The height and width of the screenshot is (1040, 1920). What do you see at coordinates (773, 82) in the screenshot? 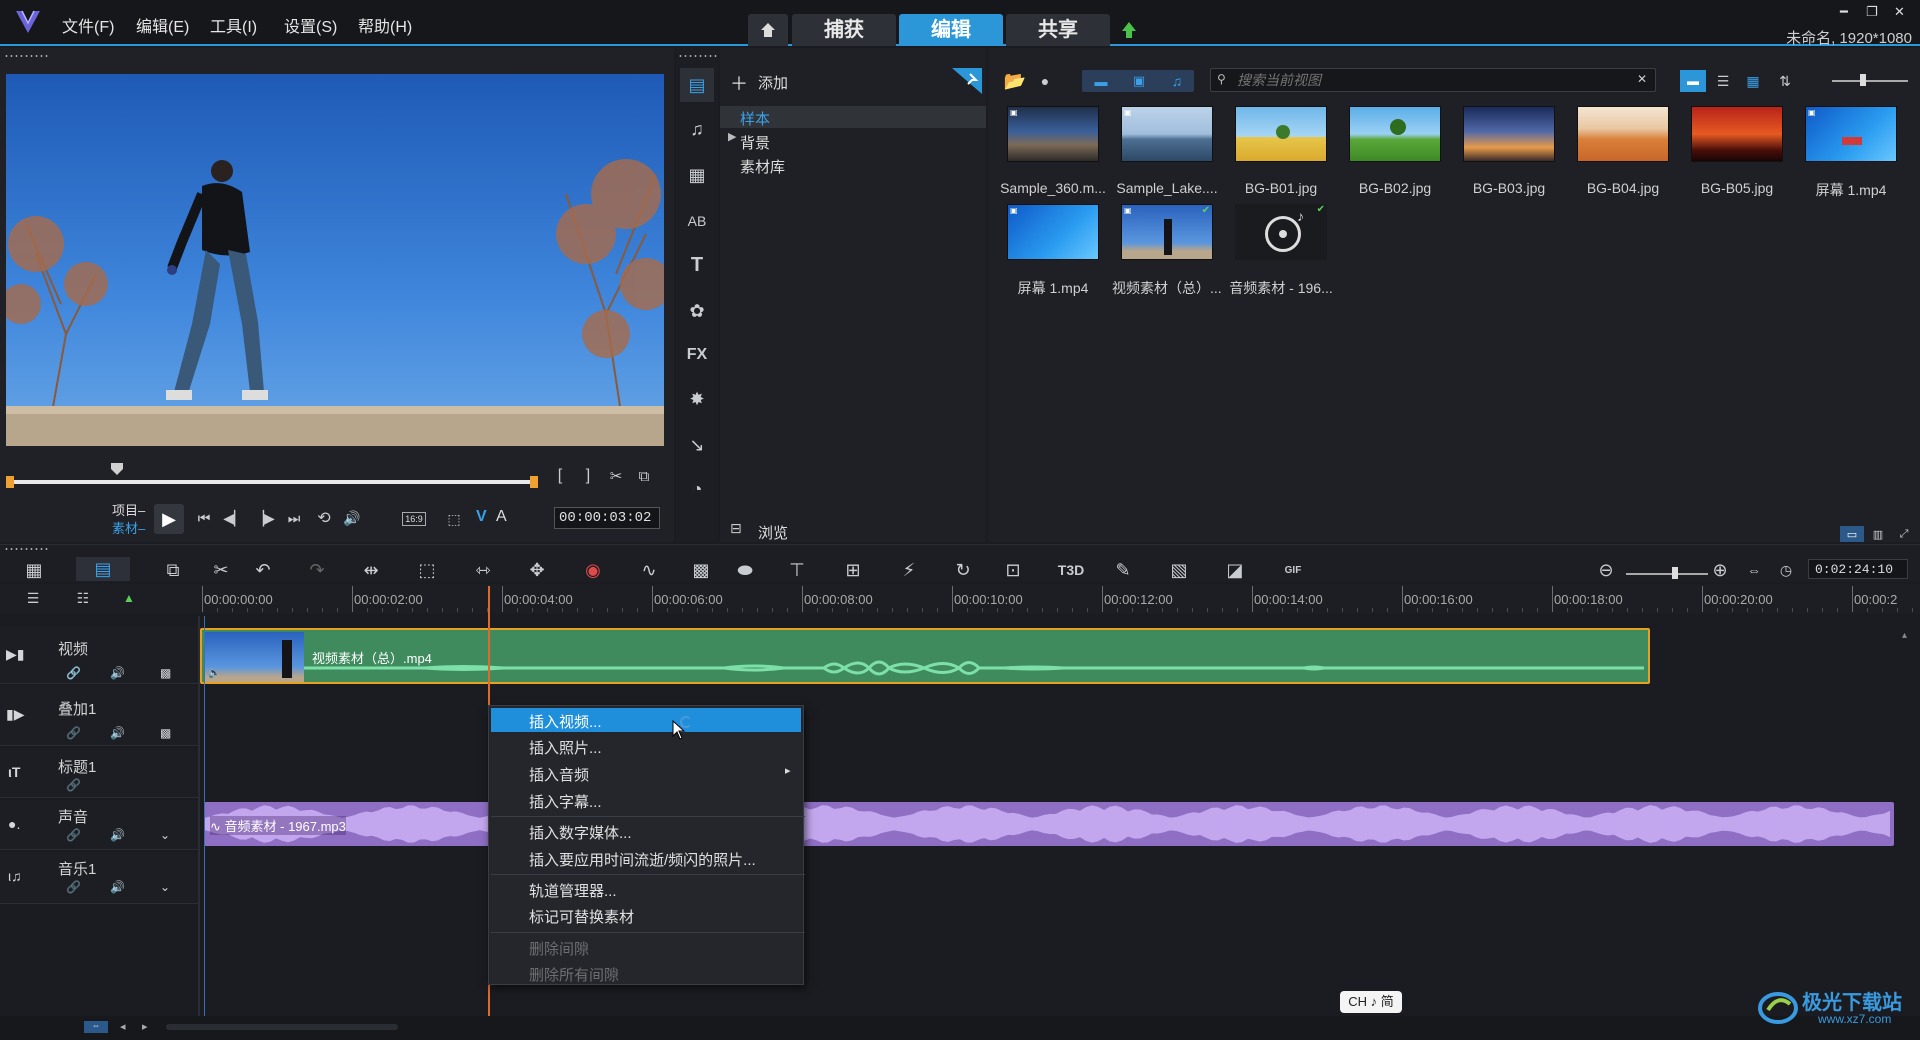
I see `add-folder-button: 添加` at bounding box center [773, 82].